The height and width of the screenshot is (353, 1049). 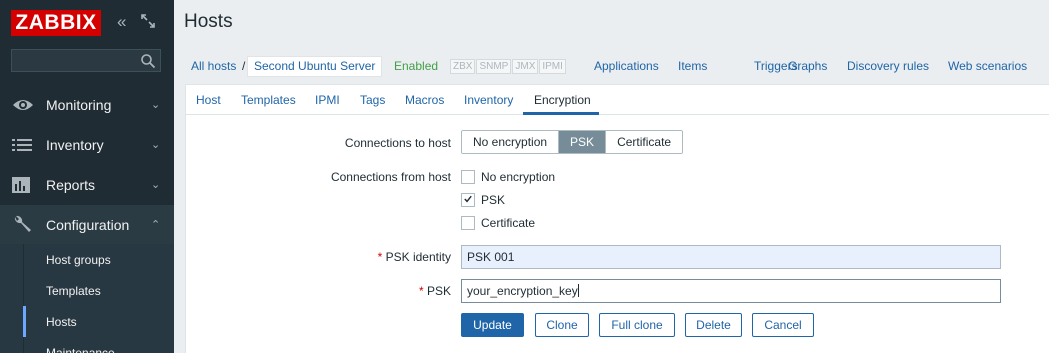 What do you see at coordinates (583, 142) in the screenshot?
I see `to-host-psk-option: PSK` at bounding box center [583, 142].